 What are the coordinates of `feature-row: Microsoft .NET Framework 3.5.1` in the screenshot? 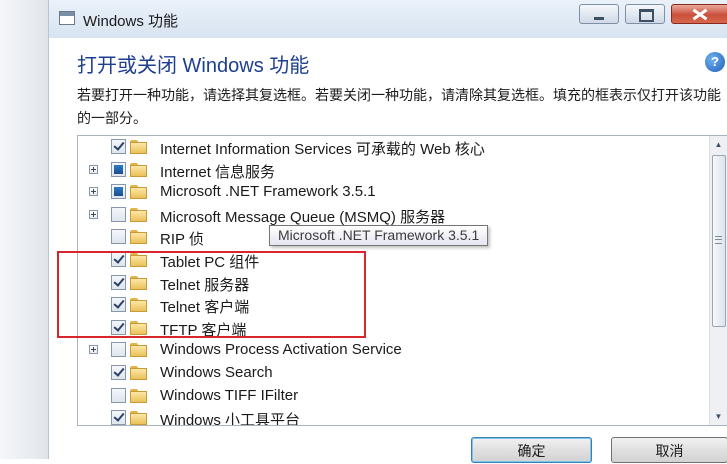 It's located at (393, 192).